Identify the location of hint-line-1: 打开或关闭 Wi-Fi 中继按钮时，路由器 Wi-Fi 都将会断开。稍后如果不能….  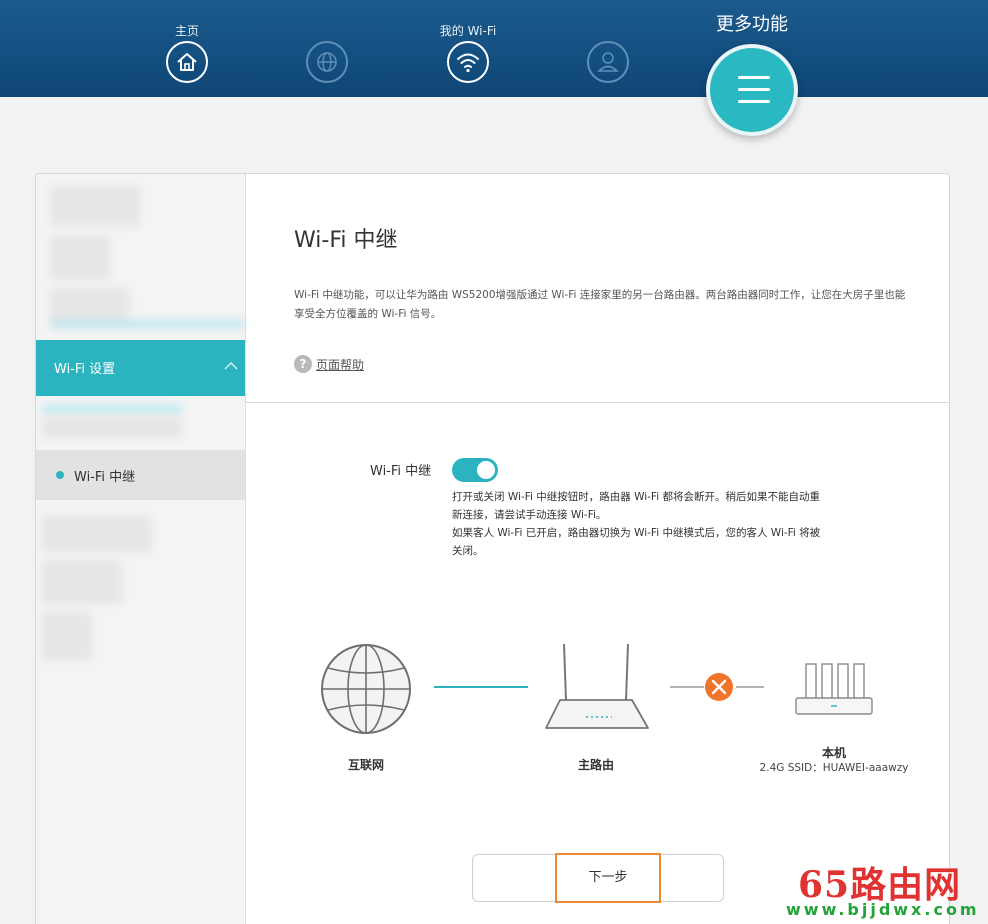
(636, 506).